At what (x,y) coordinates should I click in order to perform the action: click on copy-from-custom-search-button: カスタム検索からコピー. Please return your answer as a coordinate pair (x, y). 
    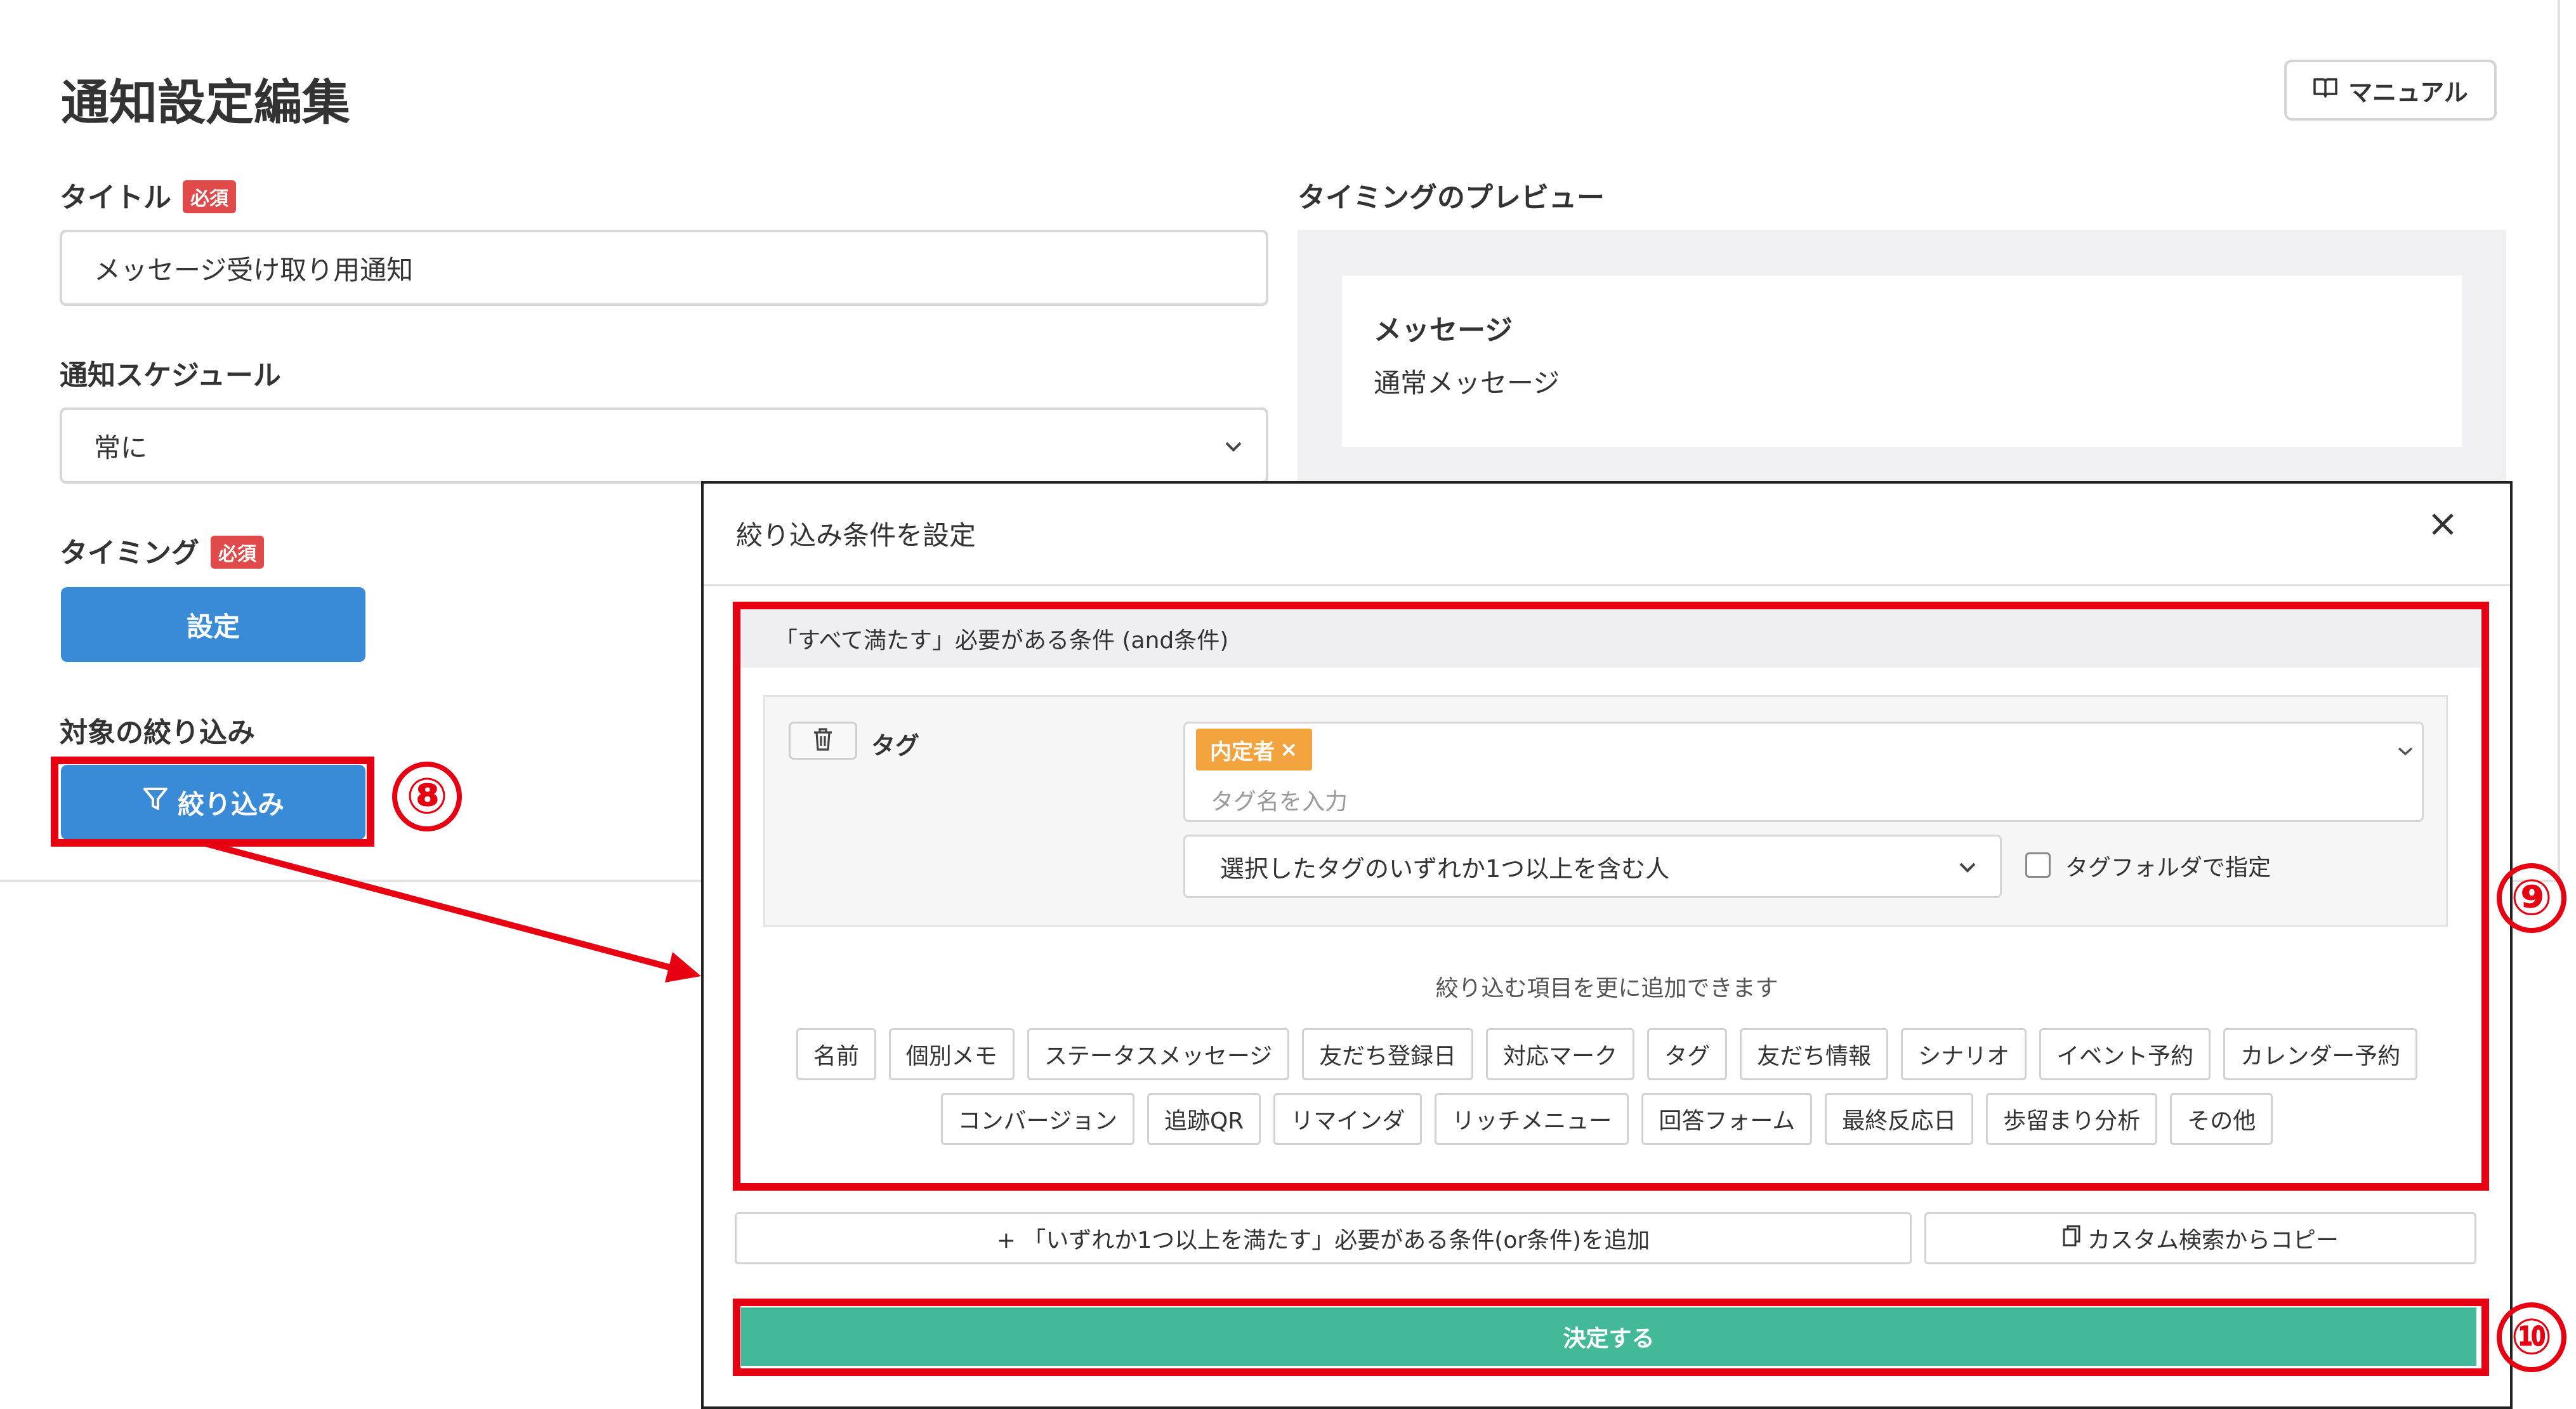
    Looking at the image, I should click on (2200, 1238).